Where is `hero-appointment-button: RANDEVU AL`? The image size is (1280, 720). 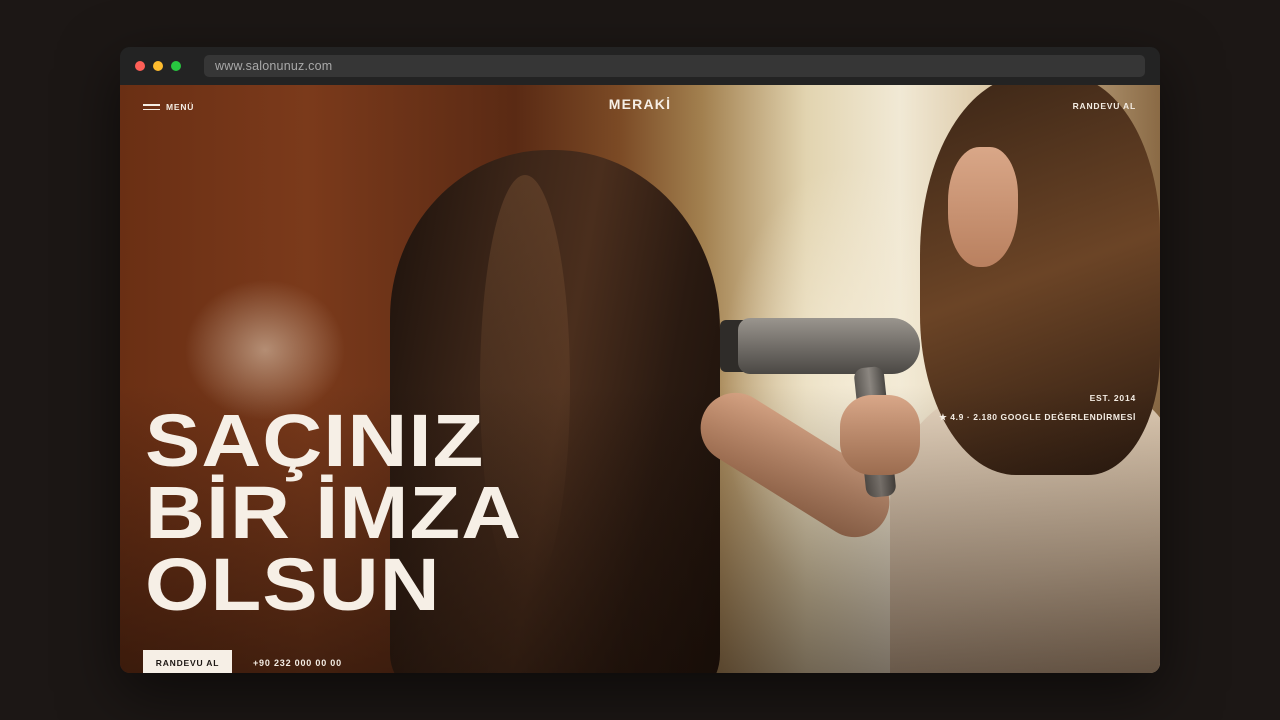 hero-appointment-button: RANDEVU AL is located at coordinates (187, 661).